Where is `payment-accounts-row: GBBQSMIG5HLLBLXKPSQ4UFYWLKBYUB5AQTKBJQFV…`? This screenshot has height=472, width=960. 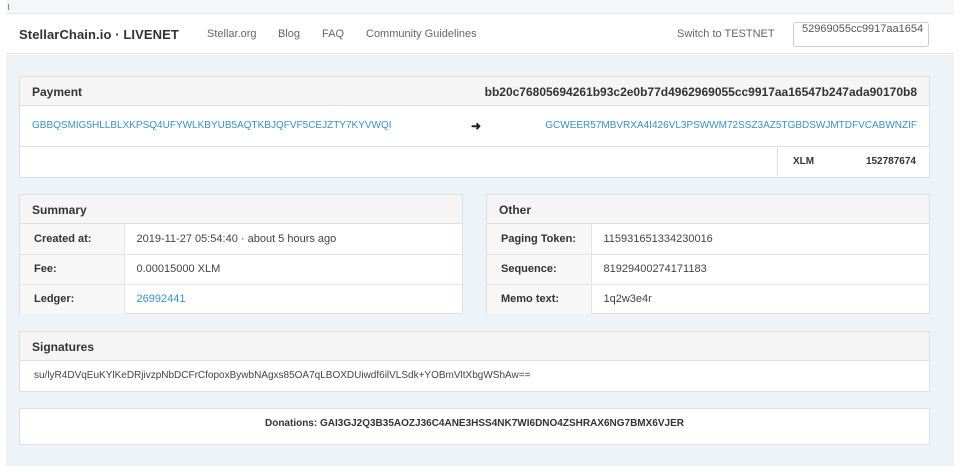 payment-accounts-row: GBBQSMIG5HLLBLXKPSQ4UFYWLKBYUB5AQTKBJQFV… is located at coordinates (474, 126).